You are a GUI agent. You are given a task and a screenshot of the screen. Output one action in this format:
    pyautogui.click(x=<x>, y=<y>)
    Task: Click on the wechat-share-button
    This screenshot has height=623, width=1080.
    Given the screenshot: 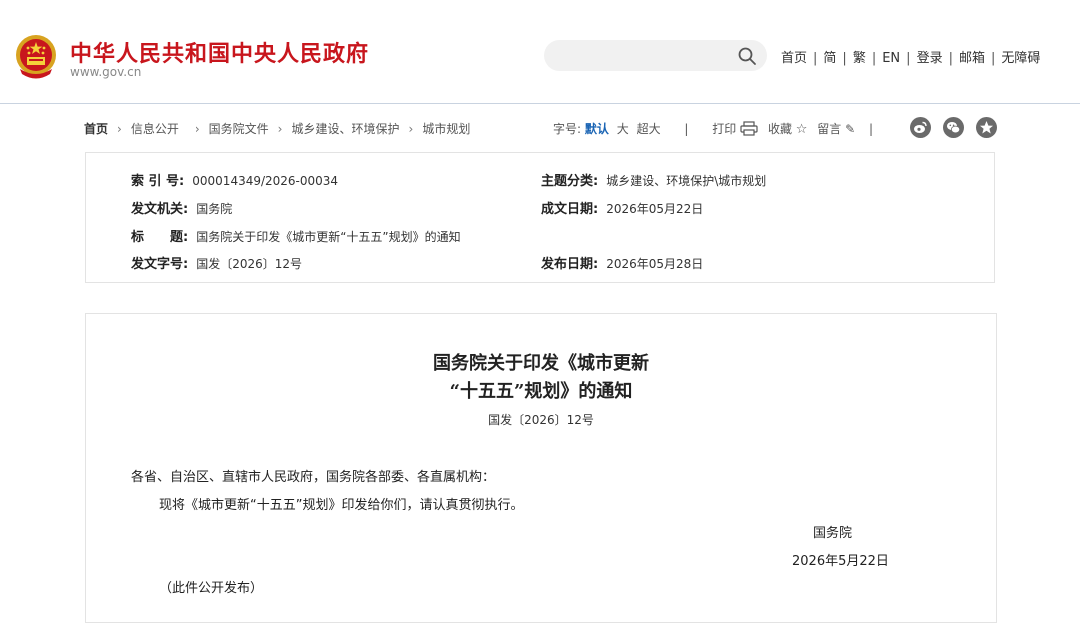 What is the action you would take?
    pyautogui.click(x=953, y=127)
    